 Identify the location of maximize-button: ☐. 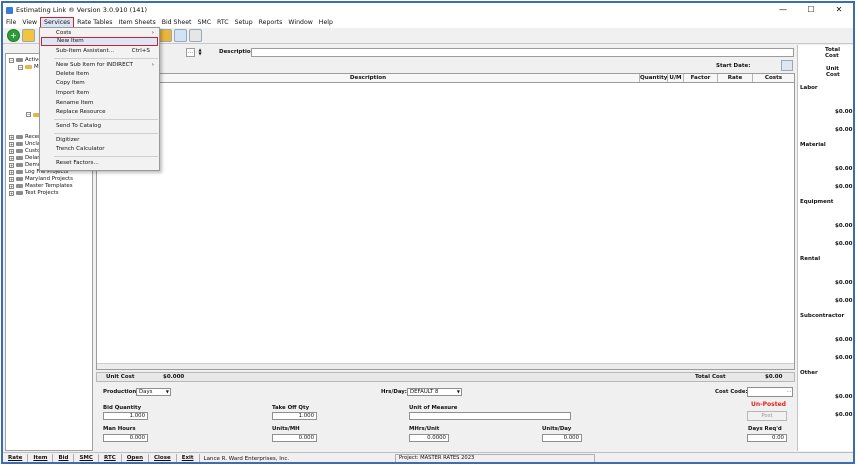
(811, 10).